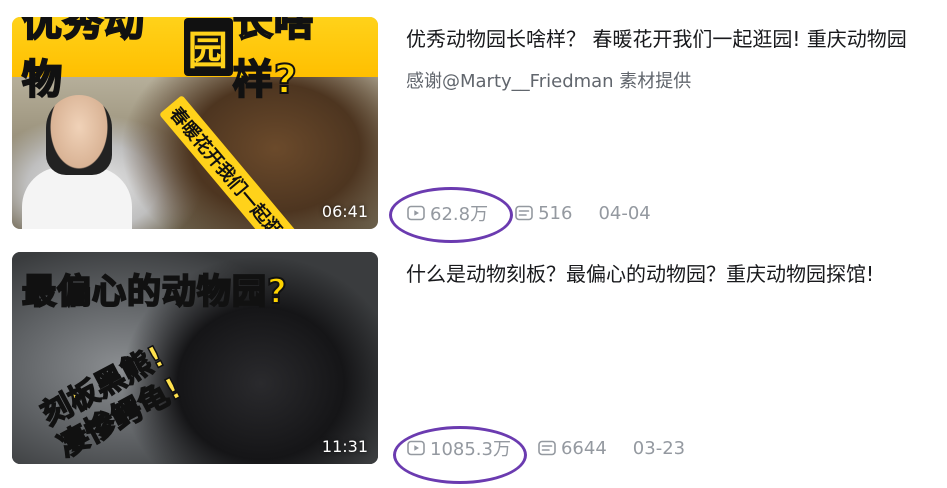 The height and width of the screenshot is (488, 947). I want to click on thumbnail-person, so click(79, 135).